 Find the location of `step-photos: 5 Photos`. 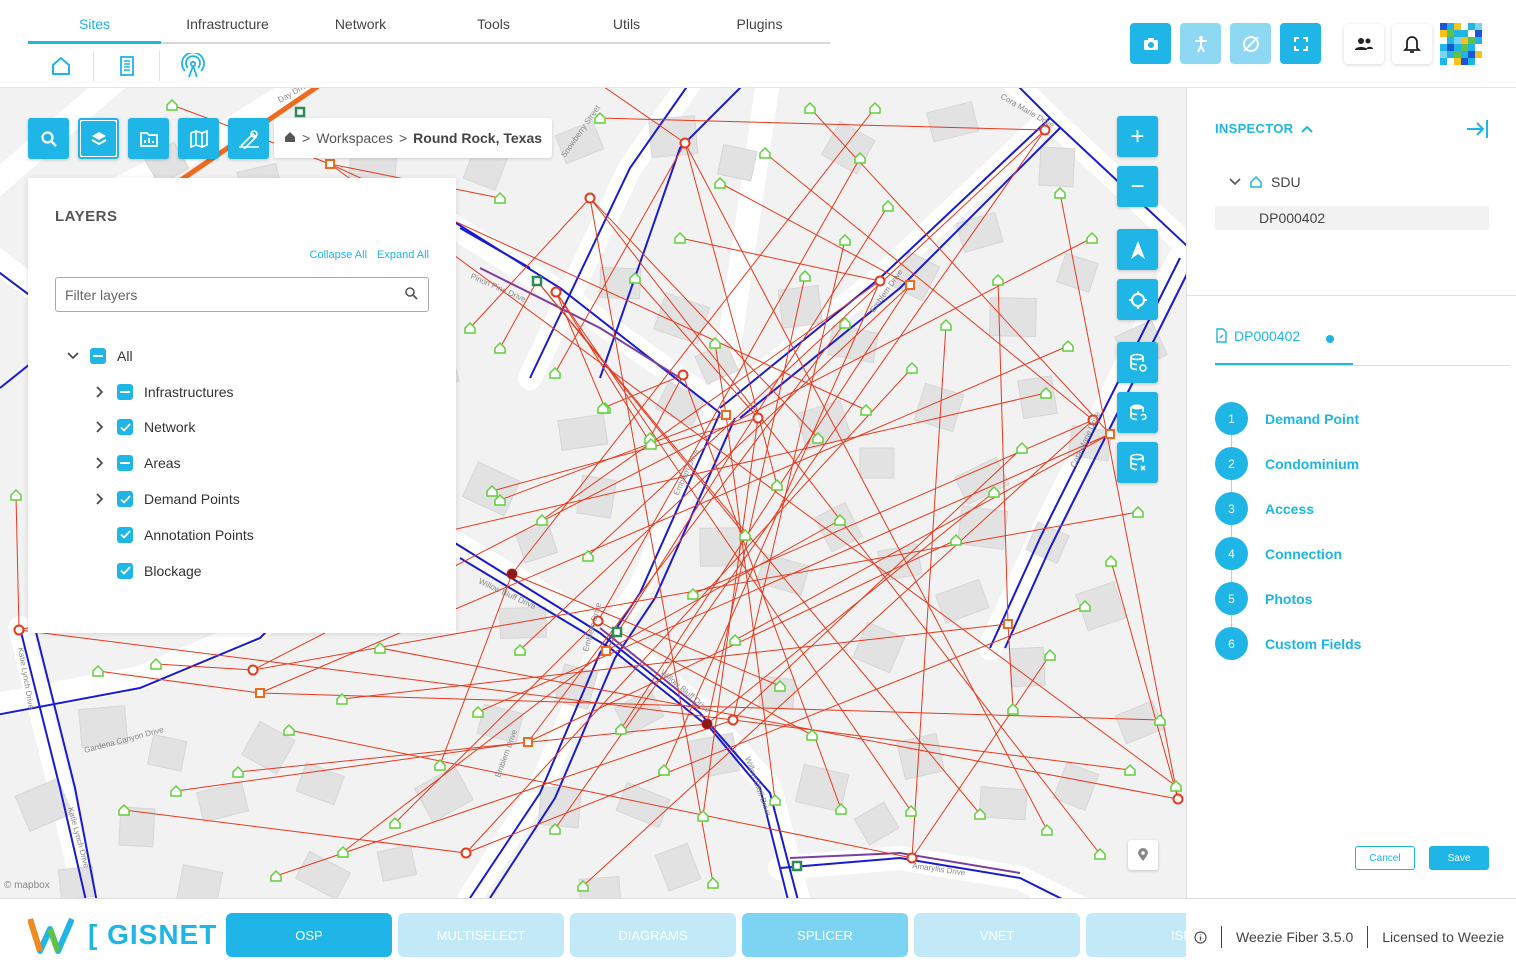

step-photos: 5 Photos is located at coordinates (1288, 598).